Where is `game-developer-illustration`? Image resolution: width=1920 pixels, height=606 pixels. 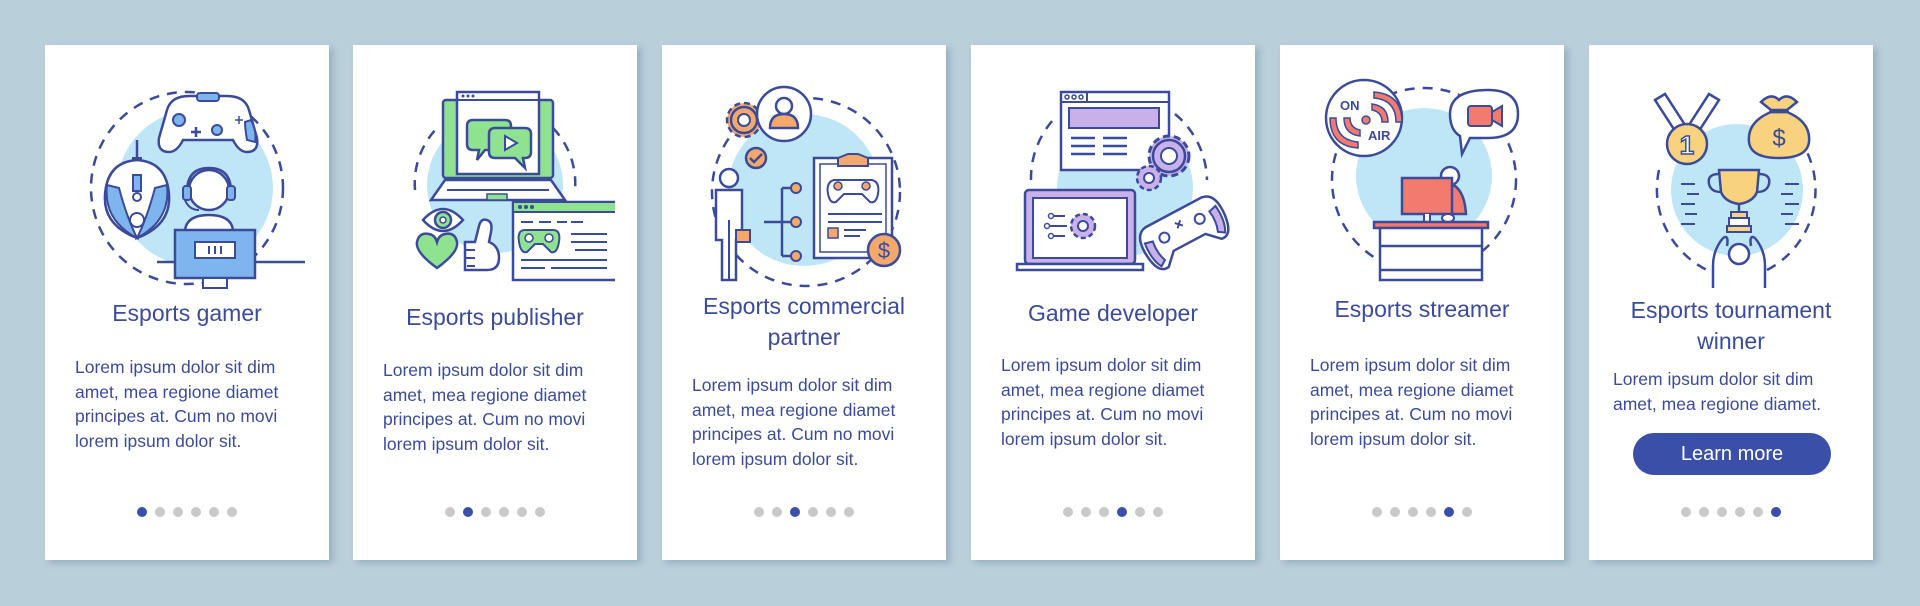
game-developer-illustration is located at coordinates (1122, 181).